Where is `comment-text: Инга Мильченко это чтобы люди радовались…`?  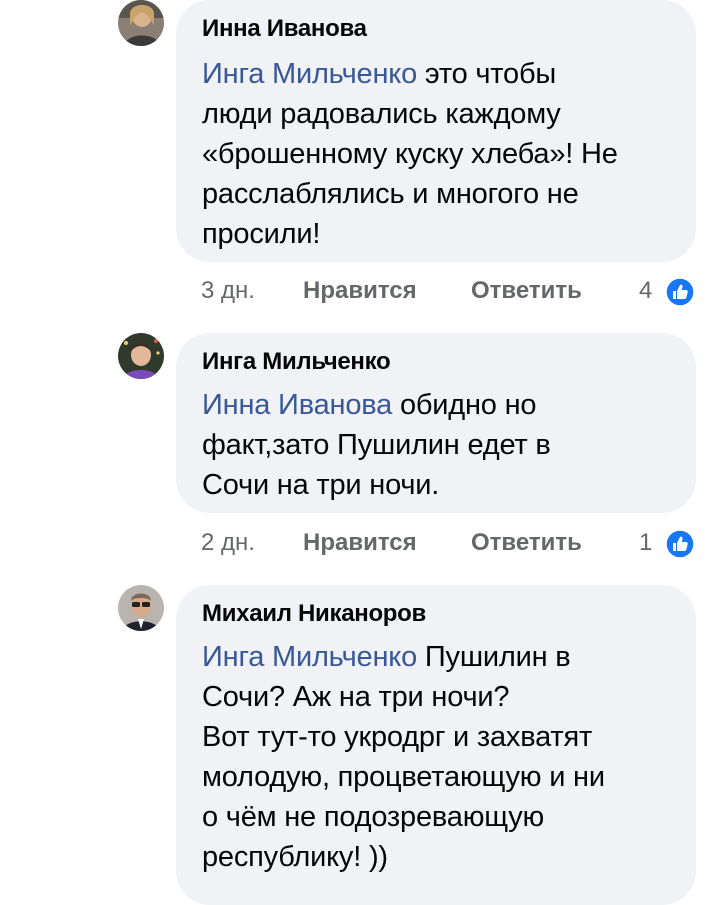 comment-text: Инга Мильченко это чтобы люди радовались… is located at coordinates (437, 154).